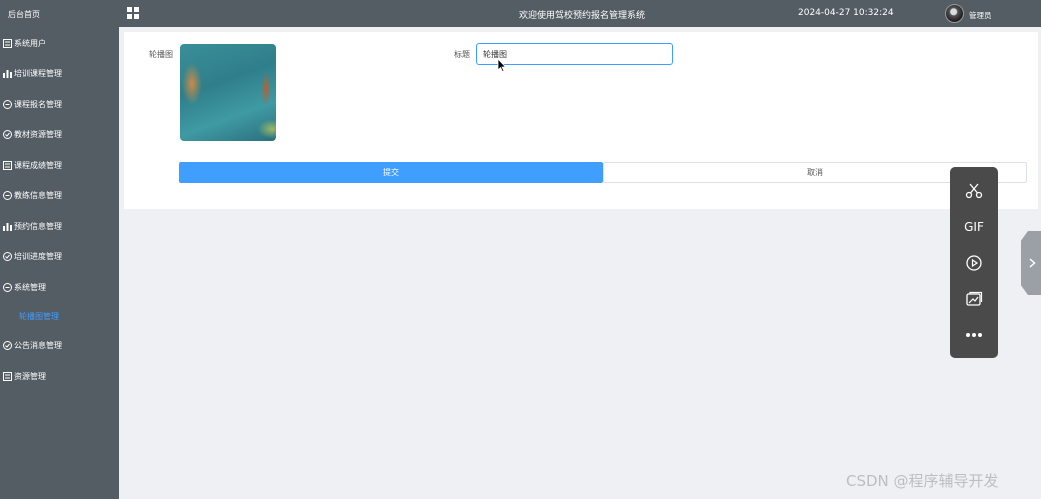 This screenshot has height=499, width=1041. I want to click on floating-toolbar: GIF, so click(974, 262).